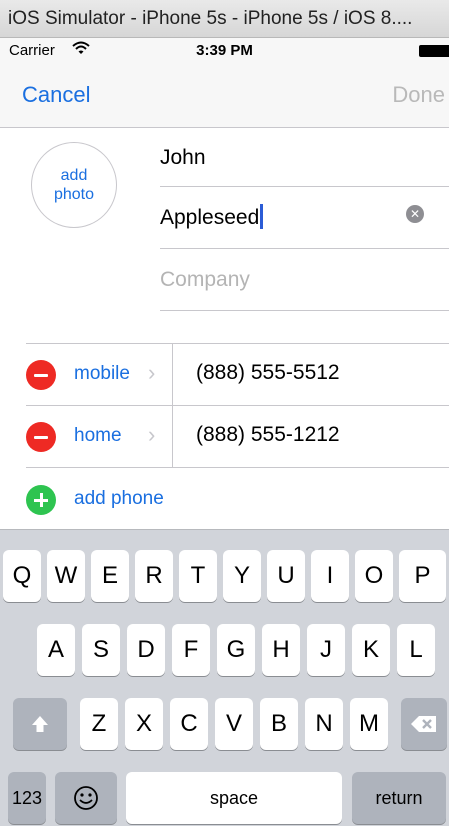 The height and width of the screenshot is (826, 449). Describe the element at coordinates (146, 650) in the screenshot. I see `key-d: D` at that location.